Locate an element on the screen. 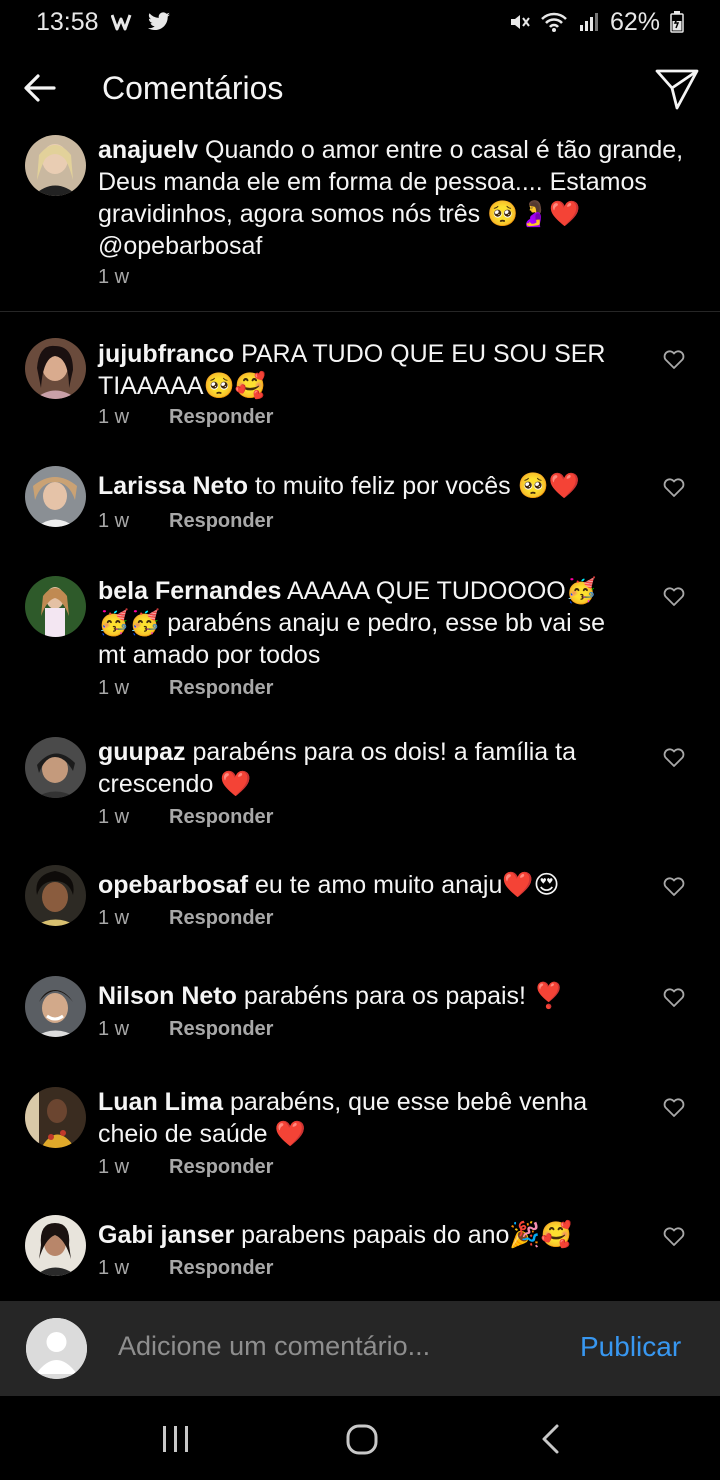 This screenshot has width=720, height=1480. home-icon is located at coordinates (362, 1439).